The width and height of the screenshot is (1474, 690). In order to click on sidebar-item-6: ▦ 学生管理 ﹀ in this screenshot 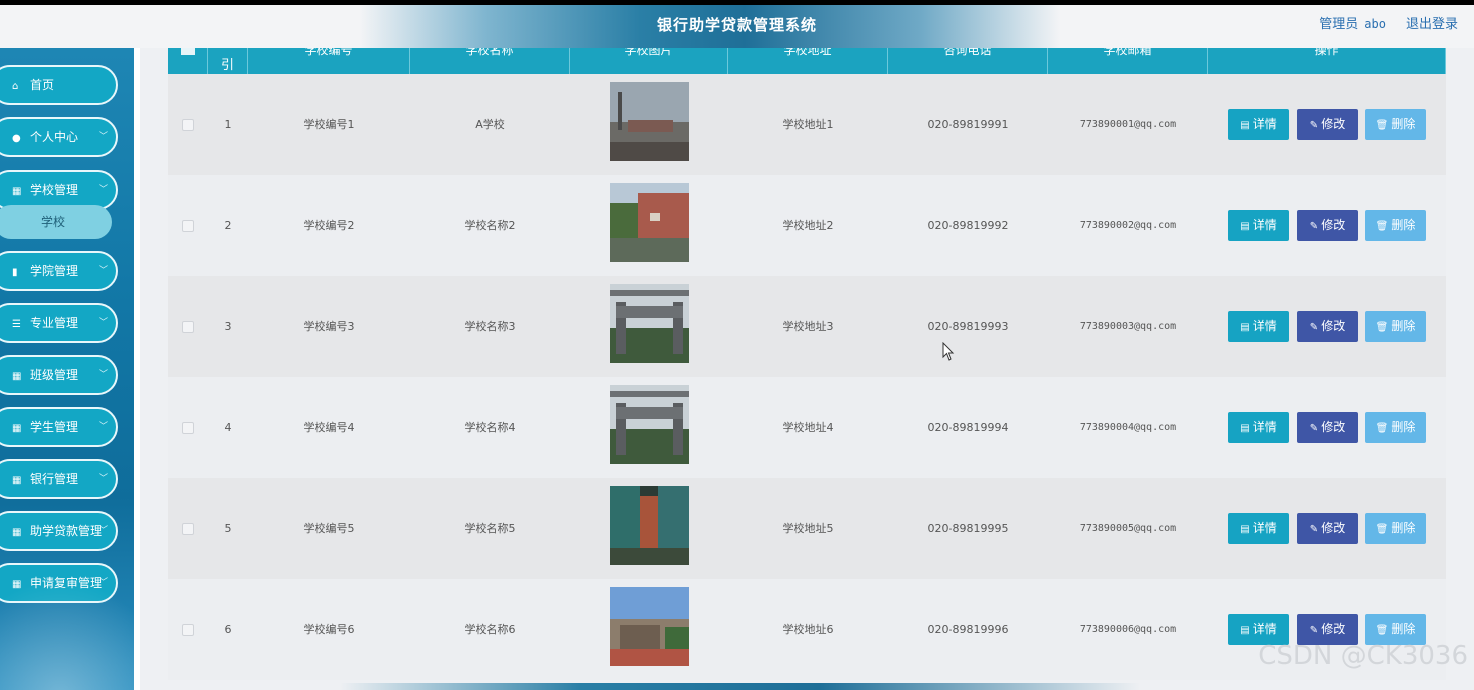, I will do `click(59, 427)`.